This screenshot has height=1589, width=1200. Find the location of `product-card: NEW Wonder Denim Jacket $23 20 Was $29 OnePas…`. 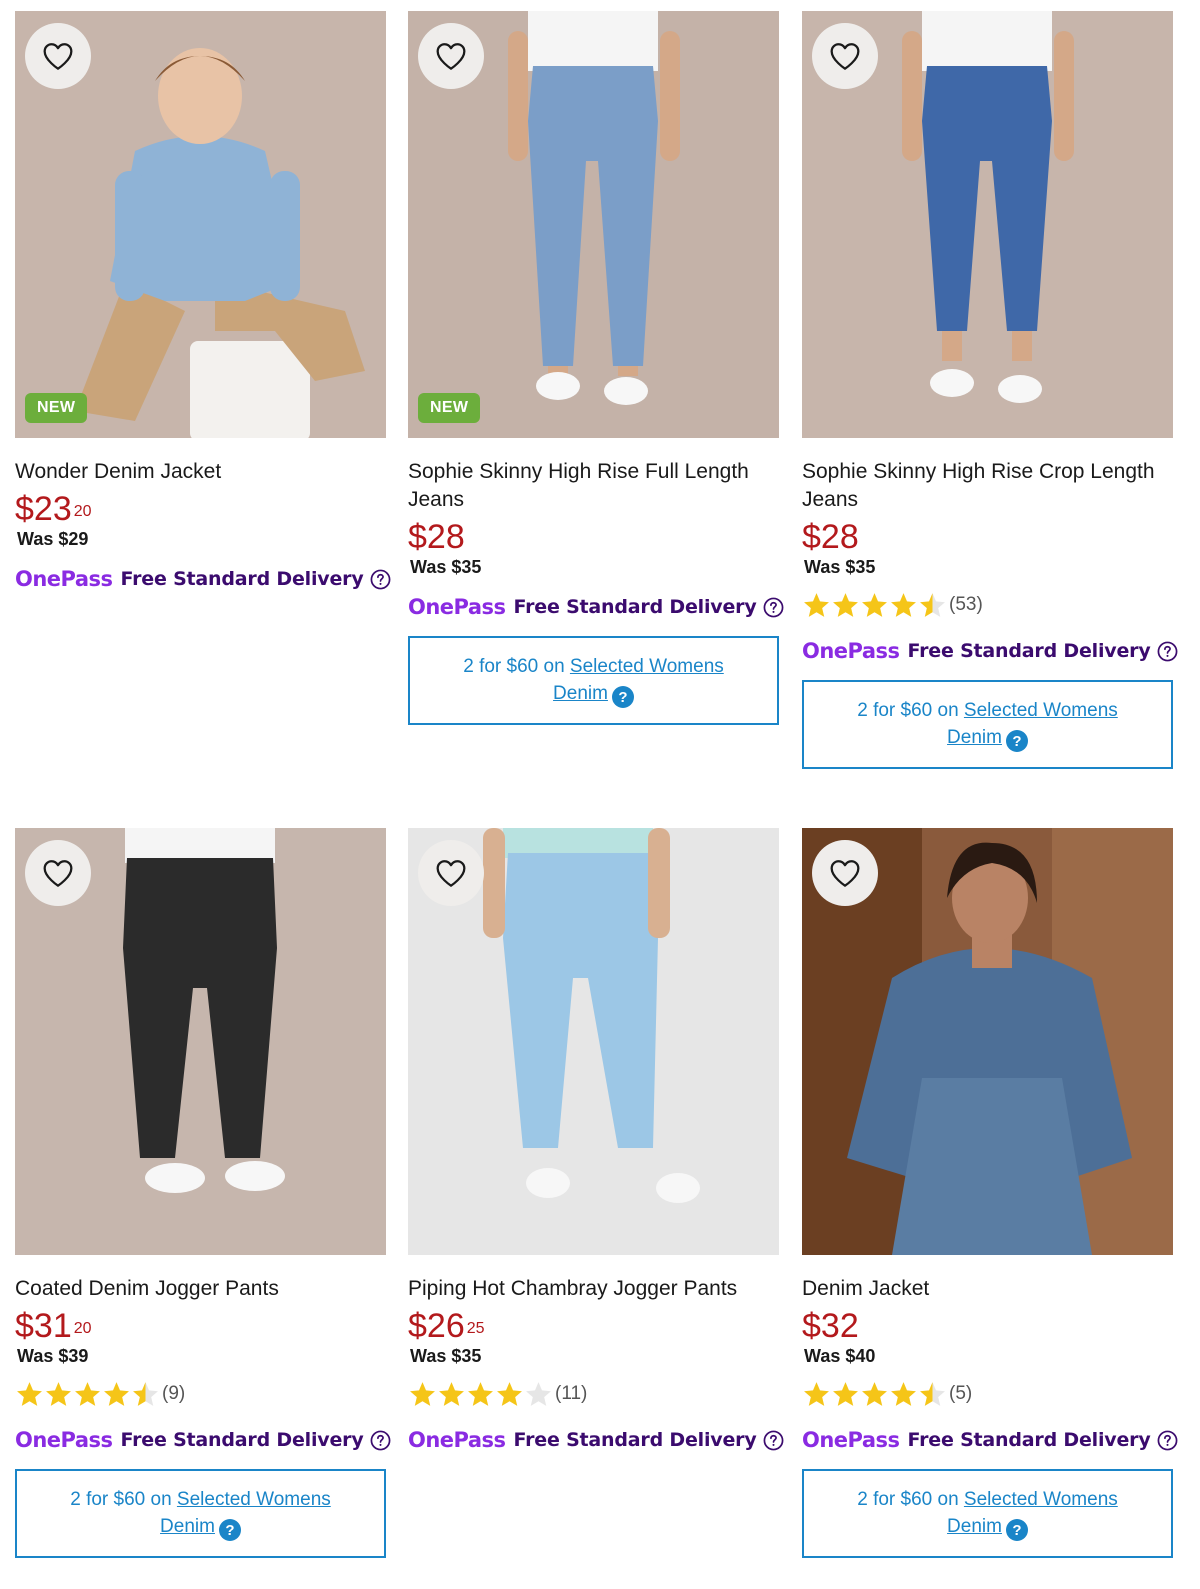

product-card: NEW Wonder Denim Jacket $23 20 Was $29 OnePas… is located at coordinates (202, 302).